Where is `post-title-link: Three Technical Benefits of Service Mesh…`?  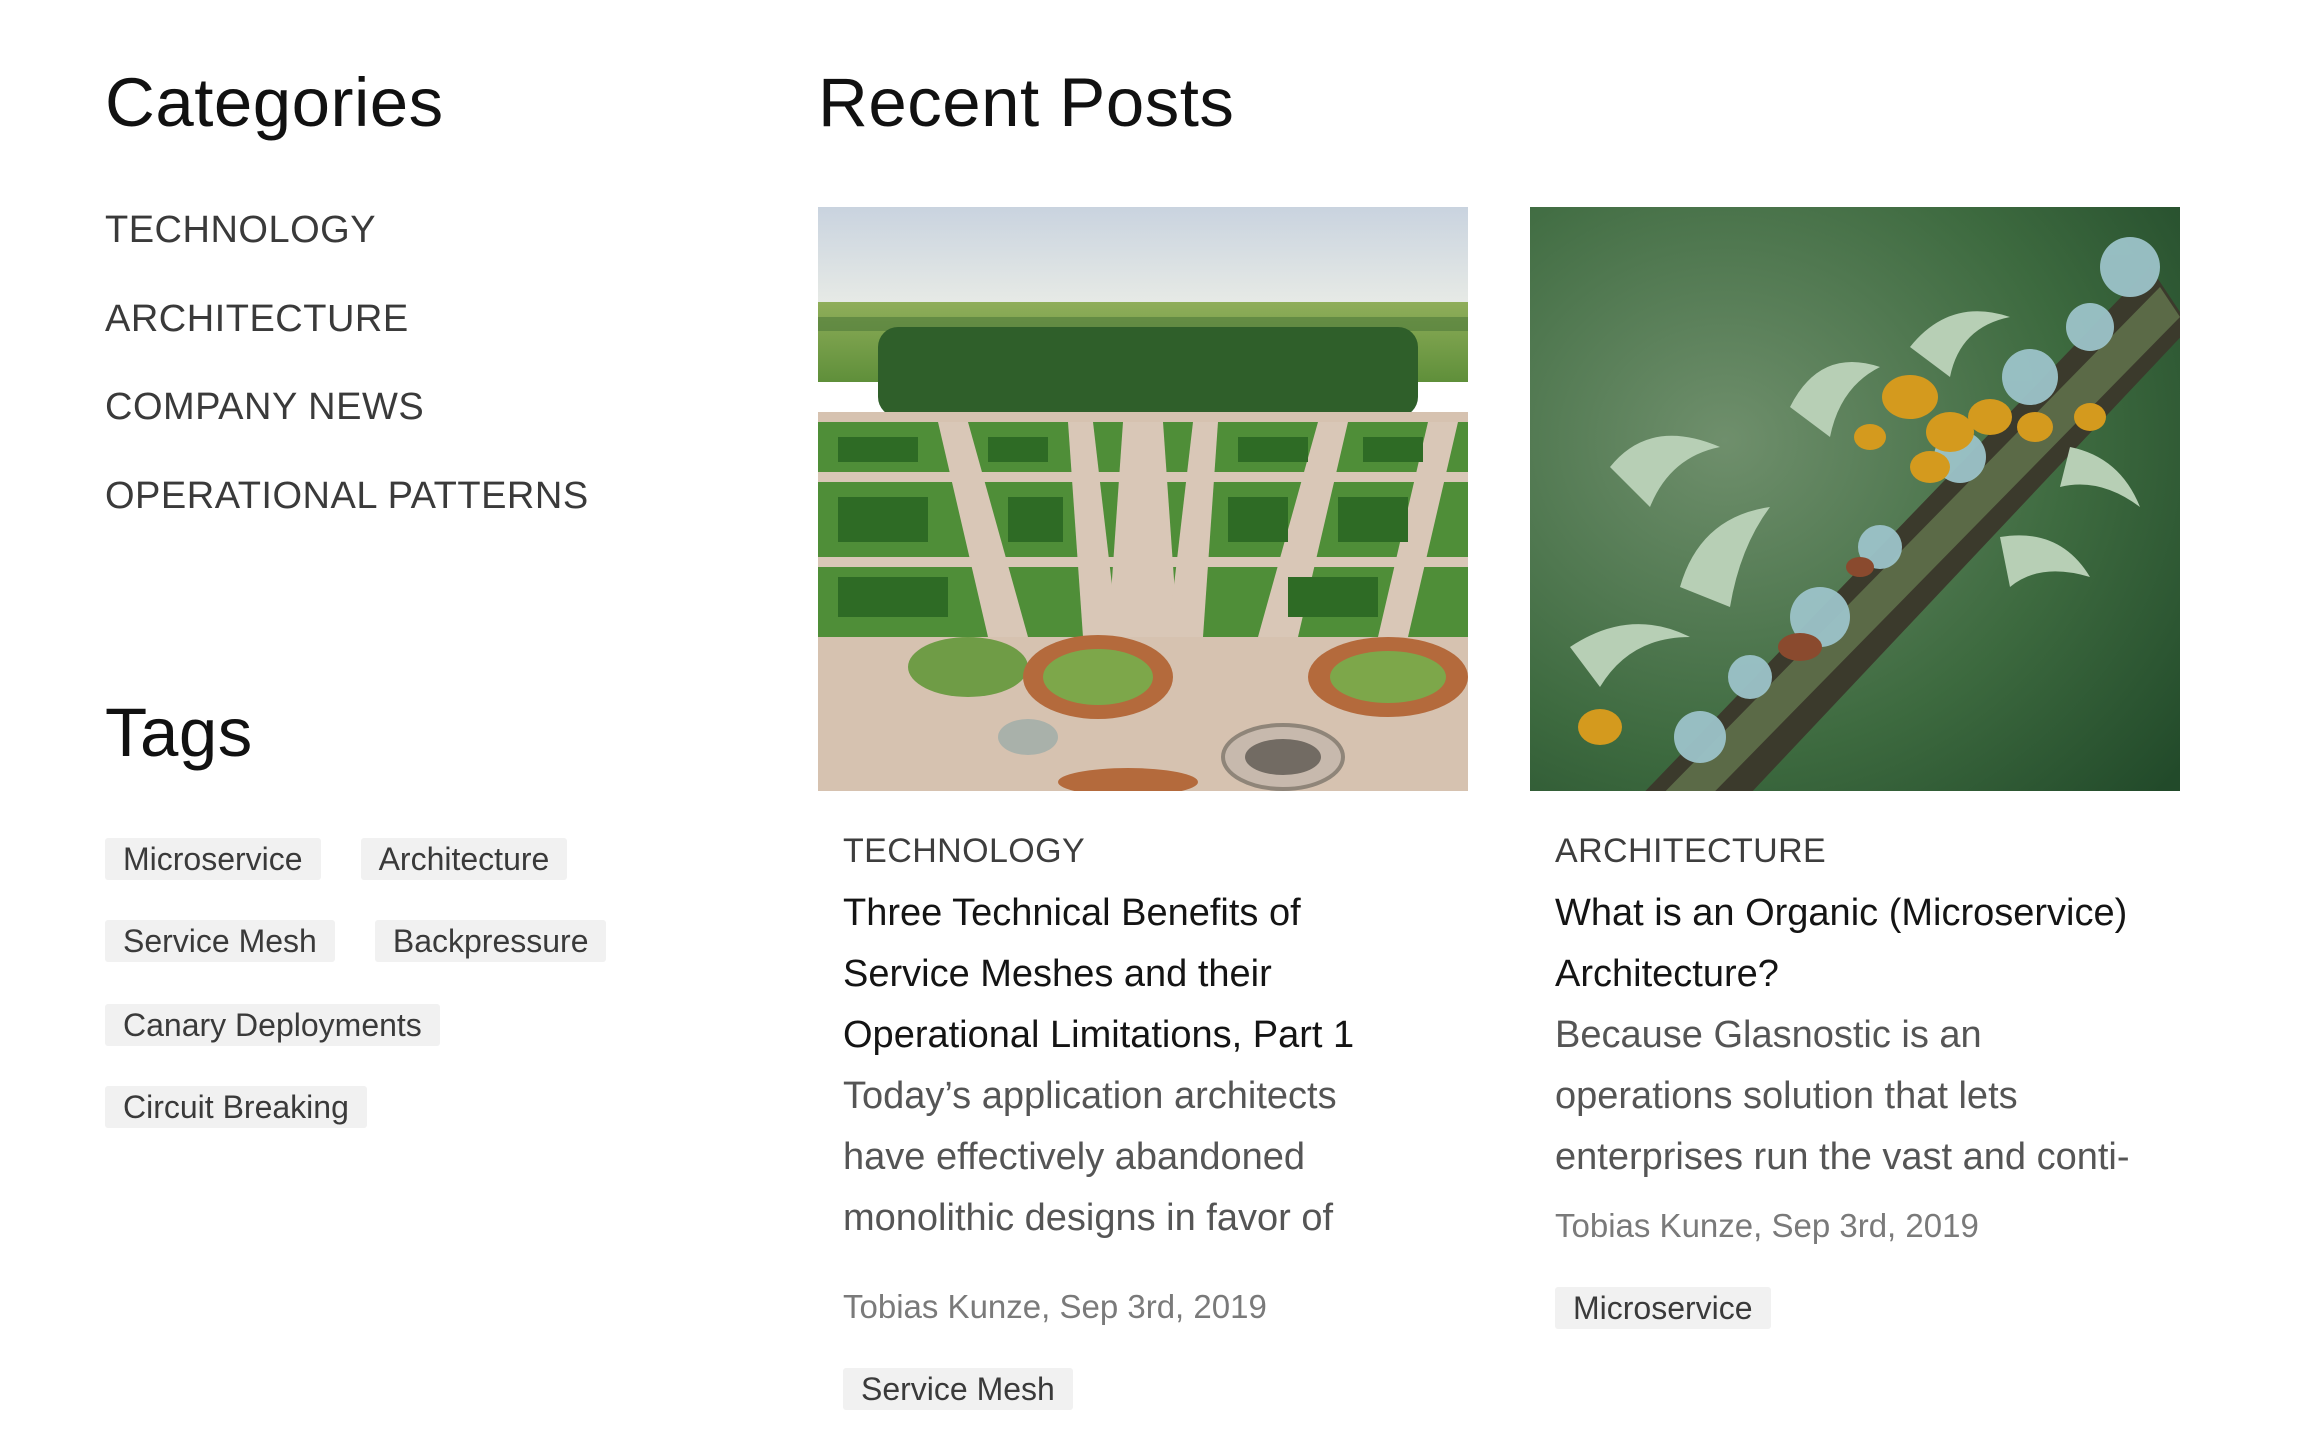 post-title-link: Three Technical Benefits of Service Mesh… is located at coordinates (1143, 974).